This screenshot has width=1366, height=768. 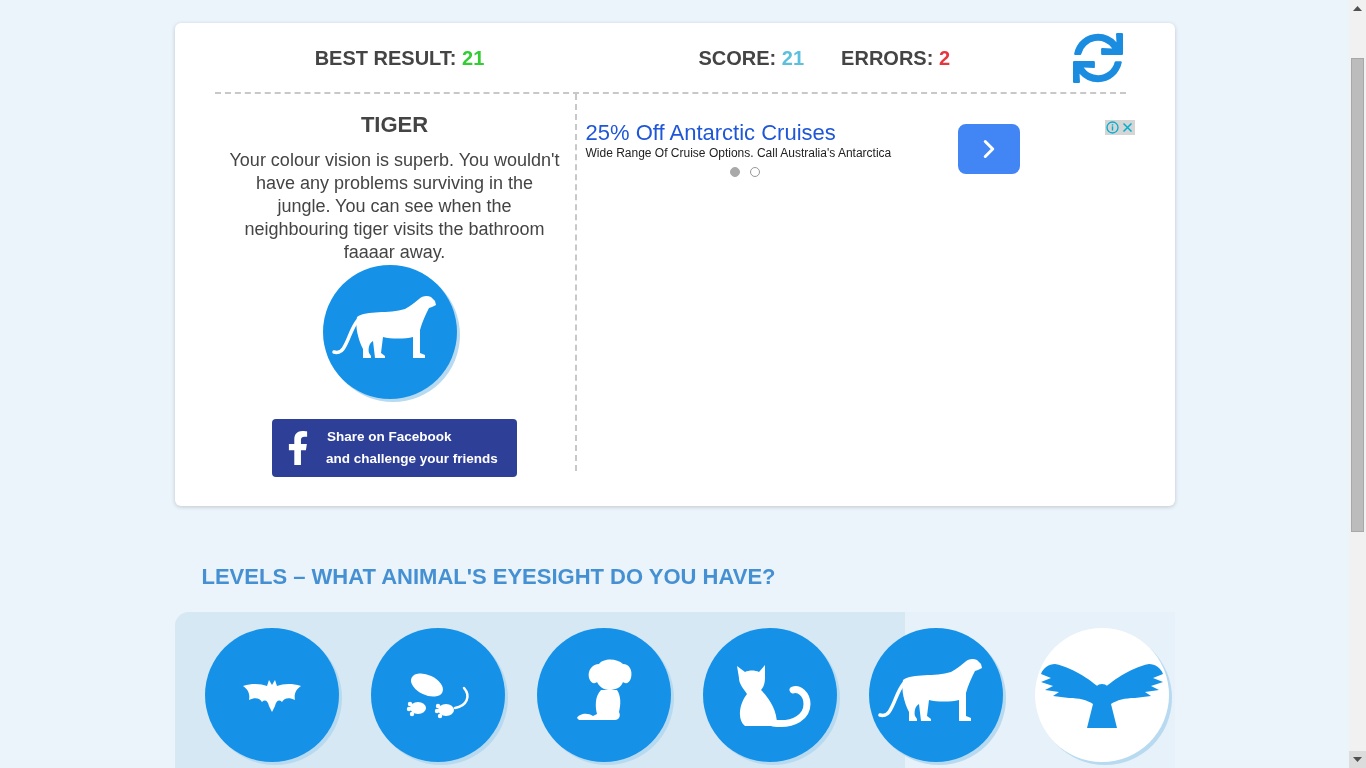 What do you see at coordinates (391, 334) in the screenshot?
I see `tiger-icon` at bounding box center [391, 334].